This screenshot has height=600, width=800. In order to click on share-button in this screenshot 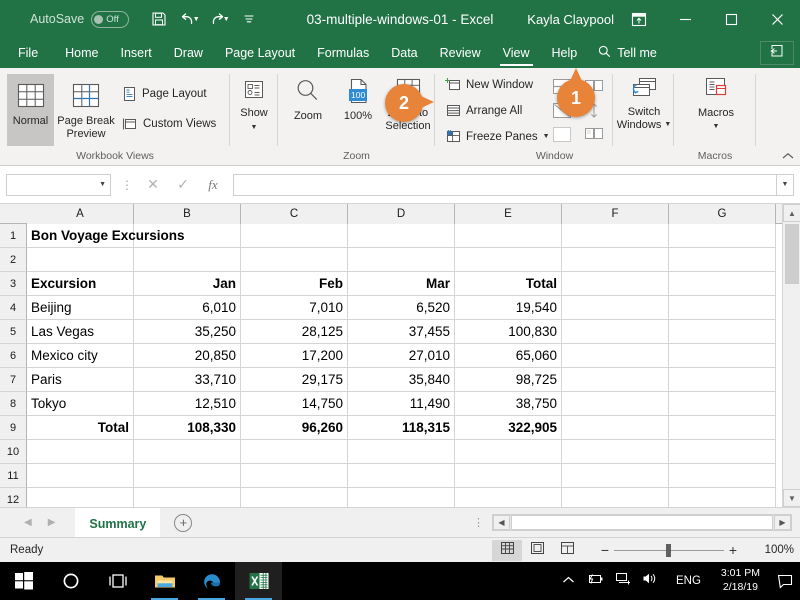, I will do `click(777, 53)`.